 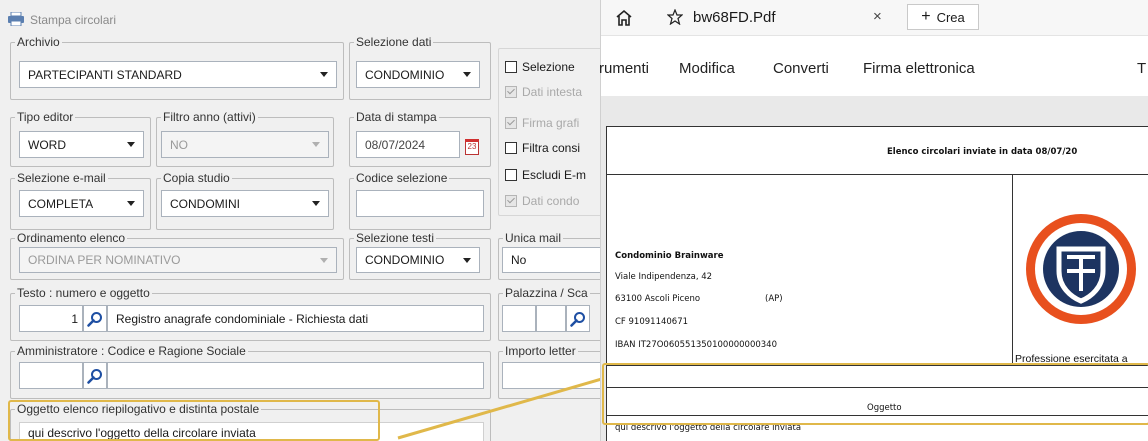 I want to click on scala-input, so click(x=551, y=318).